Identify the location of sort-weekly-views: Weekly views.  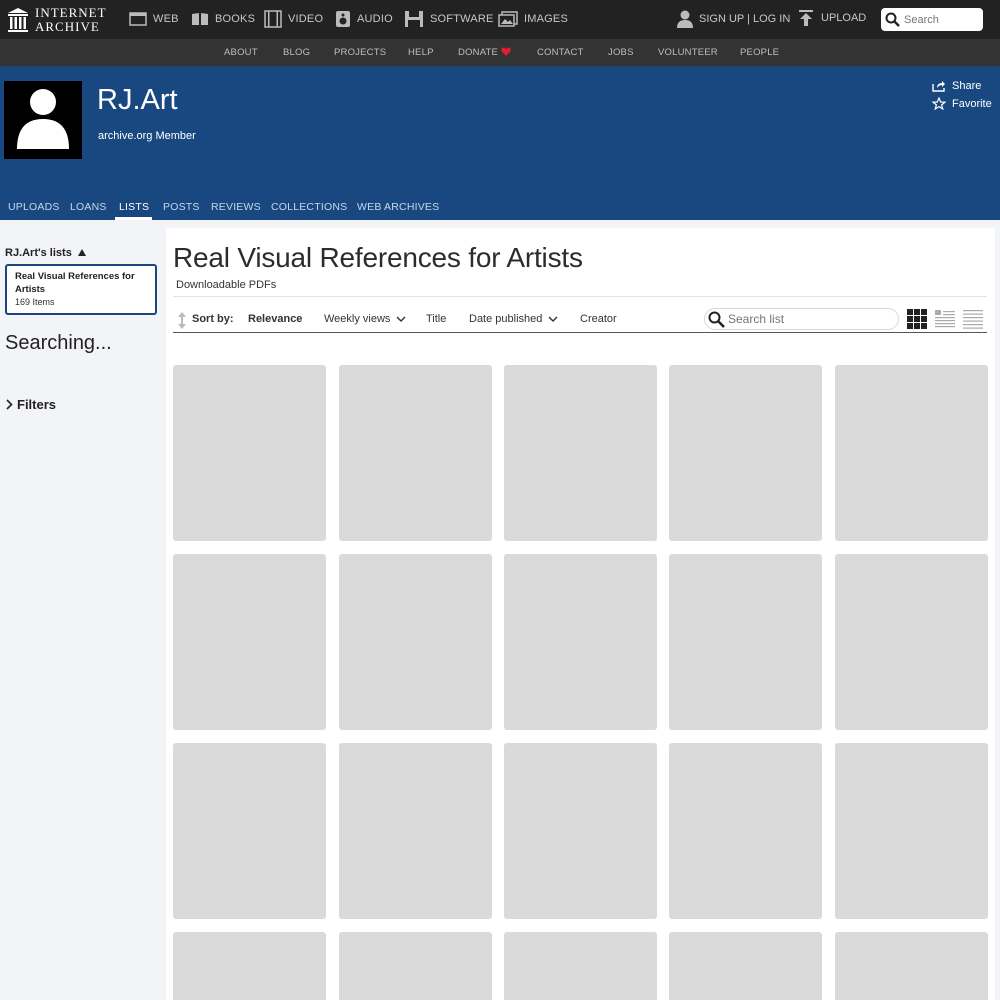
(365, 319).